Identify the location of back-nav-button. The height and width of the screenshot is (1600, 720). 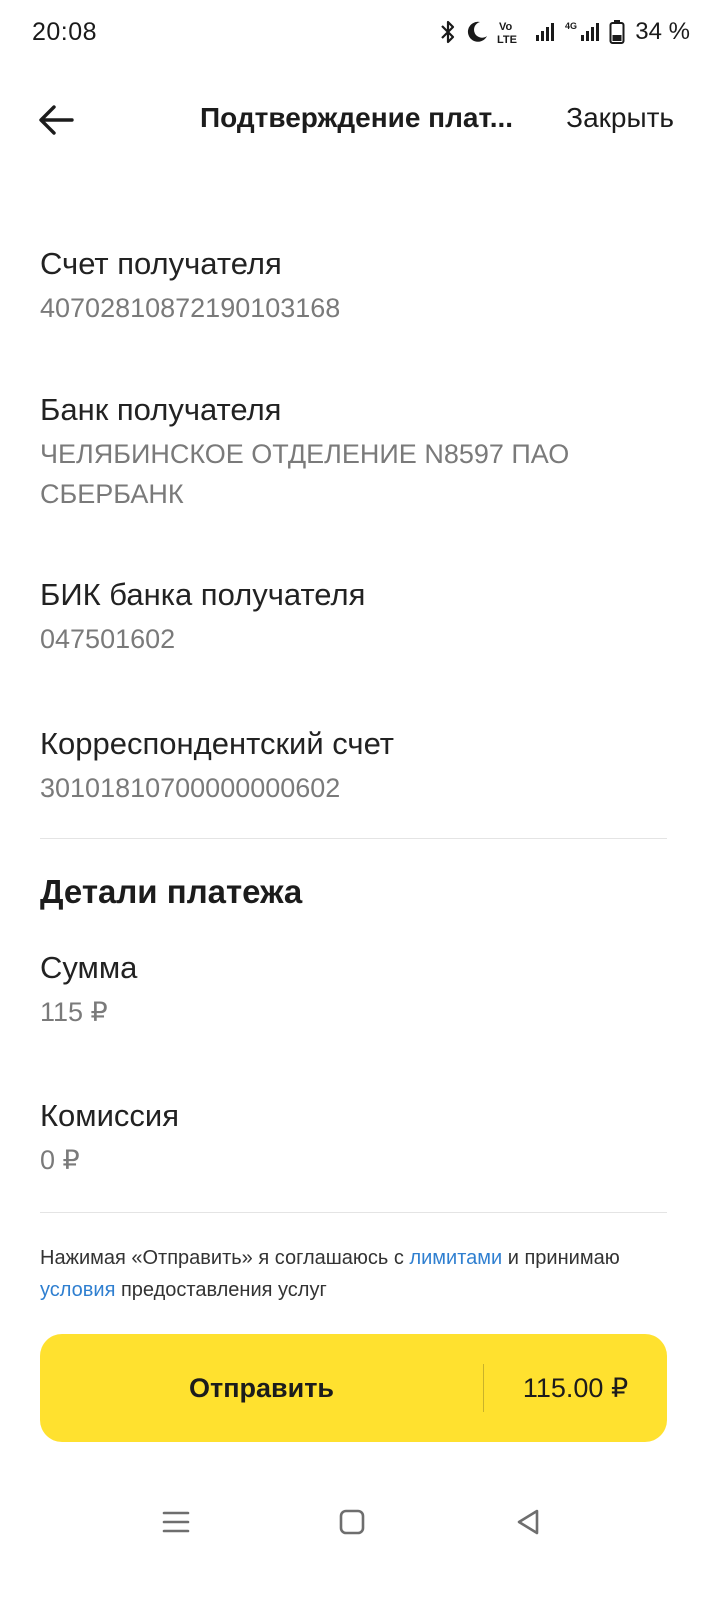
(528, 1522).